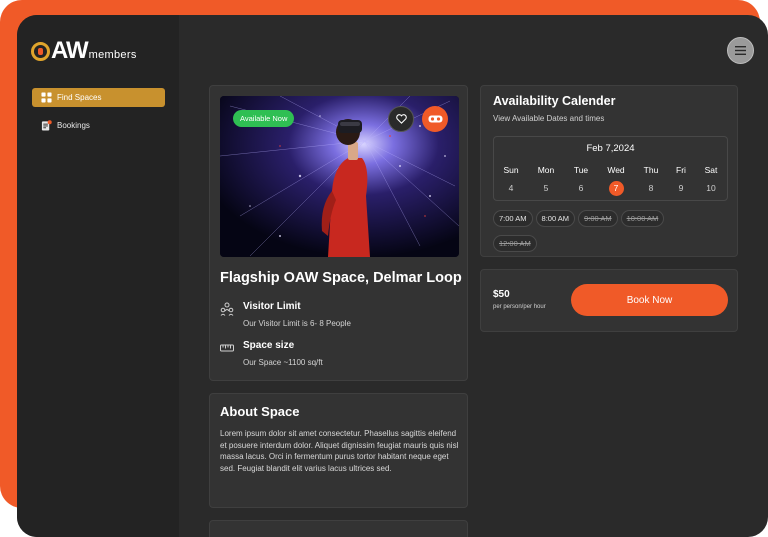 The width and height of the screenshot is (768, 537). I want to click on day-name: Tue, so click(581, 170).